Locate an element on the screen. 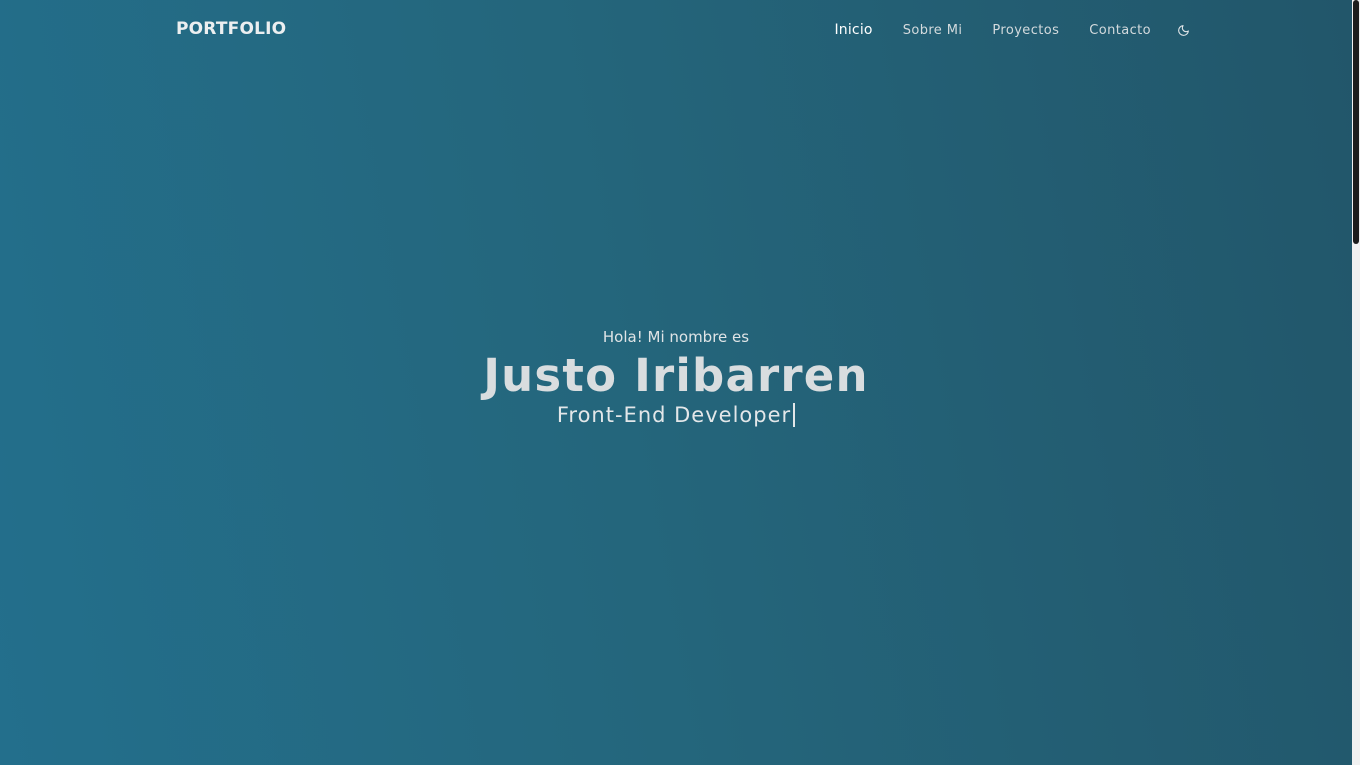 This screenshot has width=1360, height=765. hero-role: Front-End Developer is located at coordinates (674, 415).